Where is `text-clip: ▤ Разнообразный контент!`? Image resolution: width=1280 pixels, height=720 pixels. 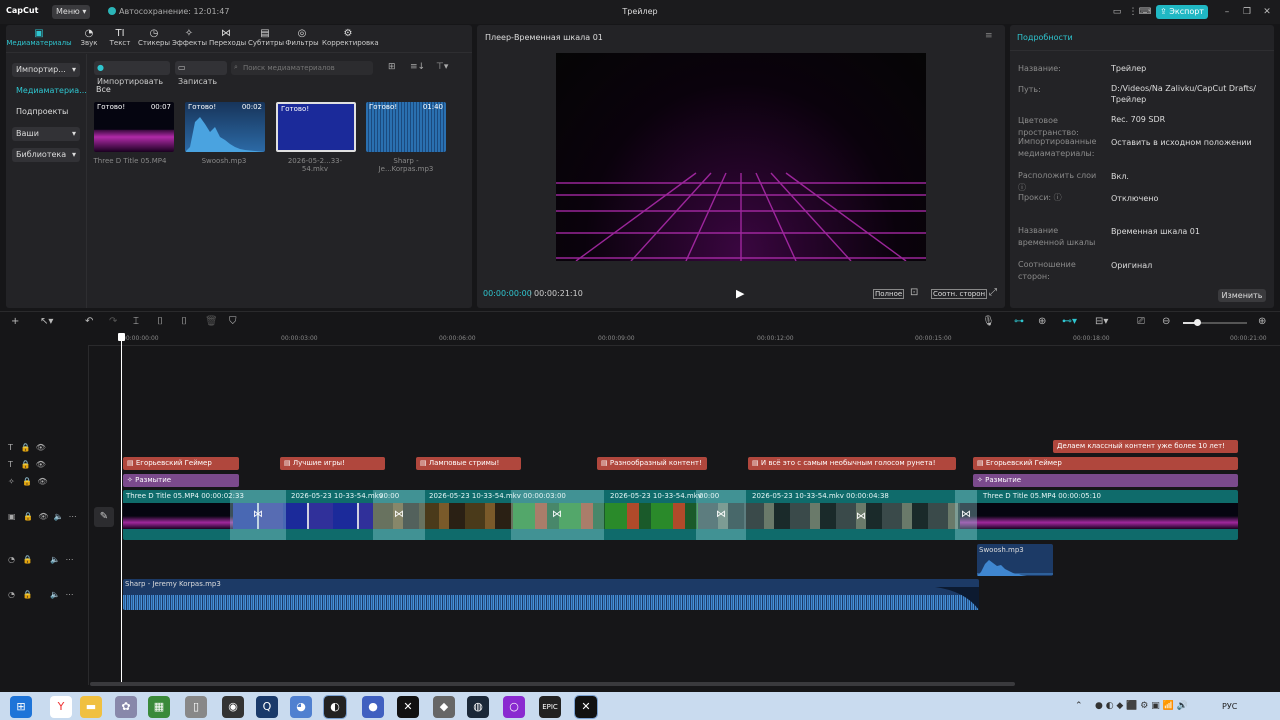
text-clip: ▤ Разнообразный контент! is located at coordinates (652, 463).